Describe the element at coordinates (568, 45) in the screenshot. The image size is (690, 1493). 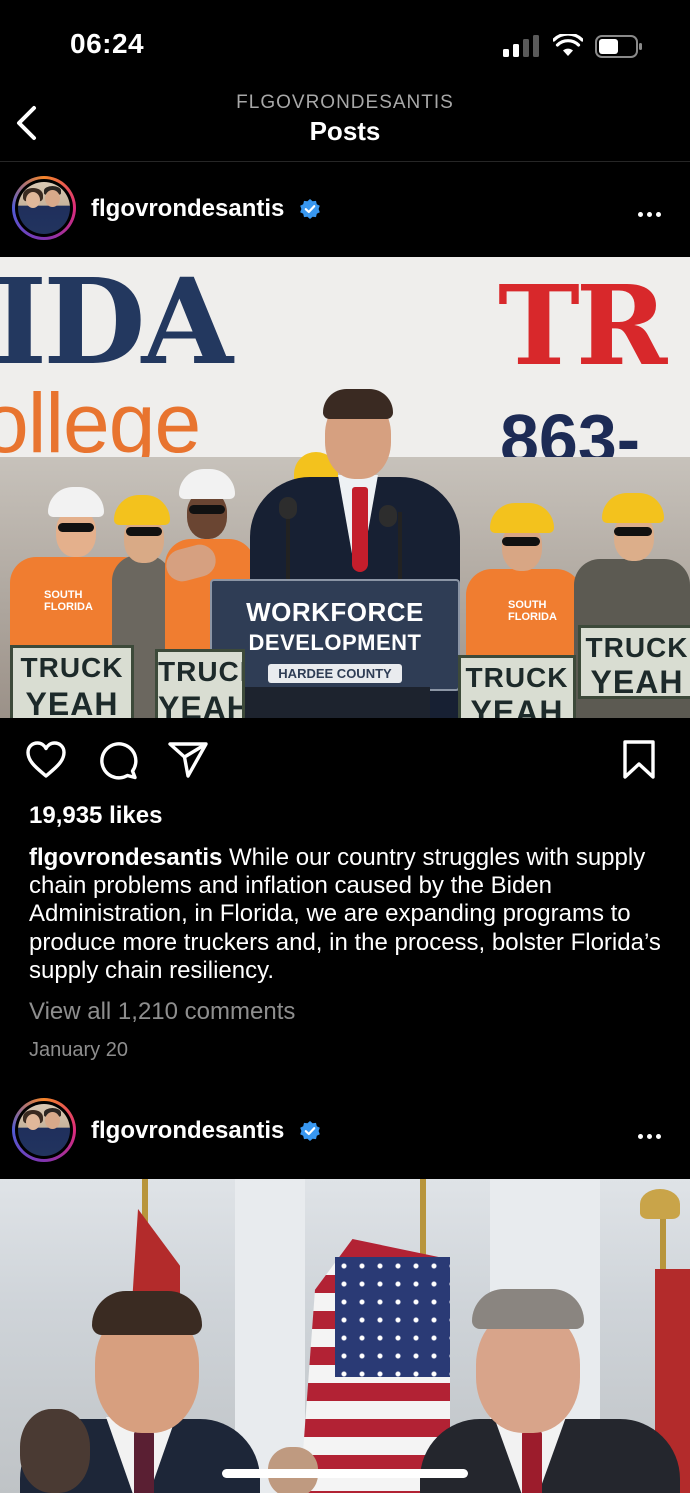
I see `wifi-icon` at that location.